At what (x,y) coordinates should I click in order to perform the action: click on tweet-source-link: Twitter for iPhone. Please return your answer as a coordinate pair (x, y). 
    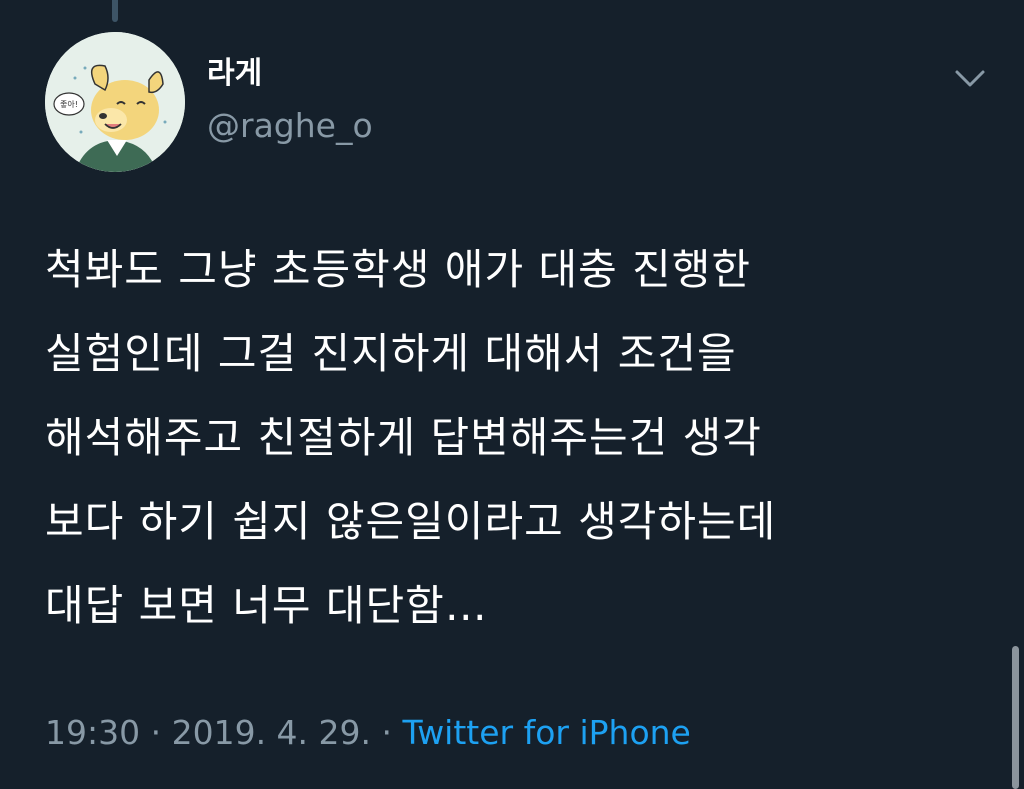
    Looking at the image, I should click on (547, 732).